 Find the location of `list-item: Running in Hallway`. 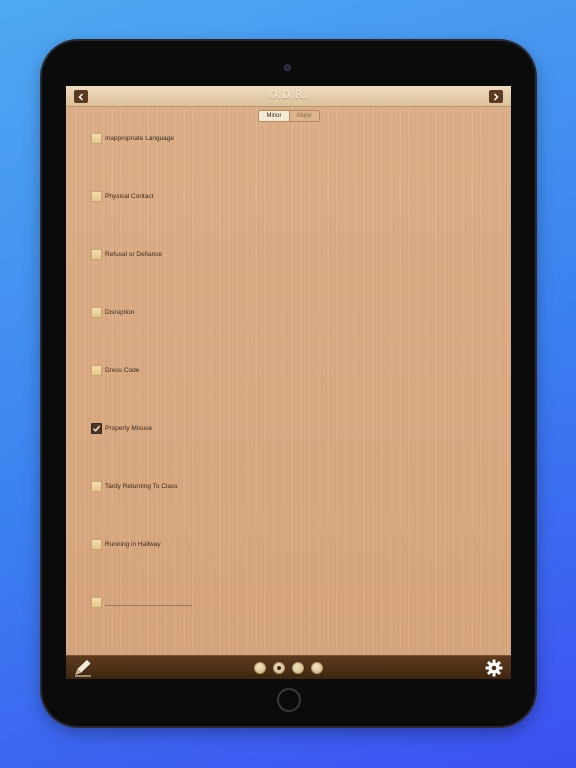

list-item: Running in Hallway is located at coordinates (126, 544).